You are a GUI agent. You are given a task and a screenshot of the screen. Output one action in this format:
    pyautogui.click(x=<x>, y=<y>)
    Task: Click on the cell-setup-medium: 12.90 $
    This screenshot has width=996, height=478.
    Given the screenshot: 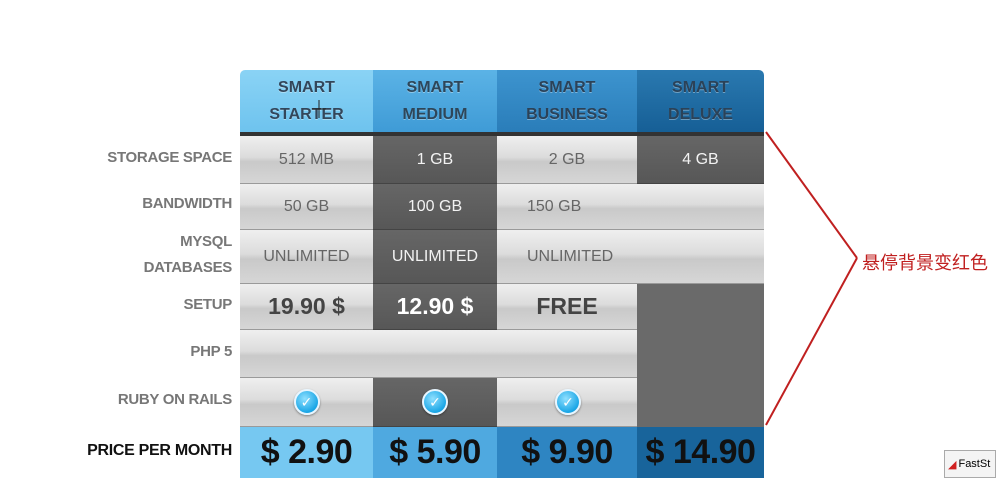 What is the action you would take?
    pyautogui.click(x=435, y=307)
    